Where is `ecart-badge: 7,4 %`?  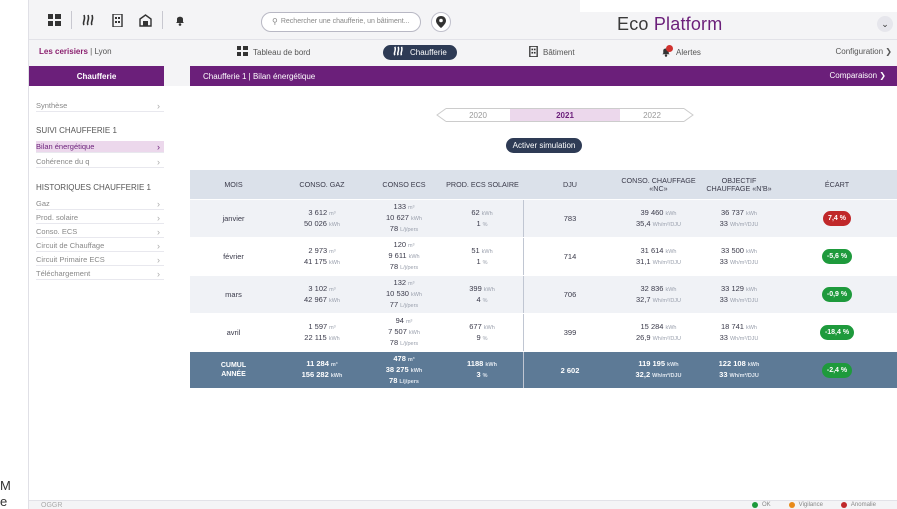 ecart-badge: 7,4 % is located at coordinates (837, 218).